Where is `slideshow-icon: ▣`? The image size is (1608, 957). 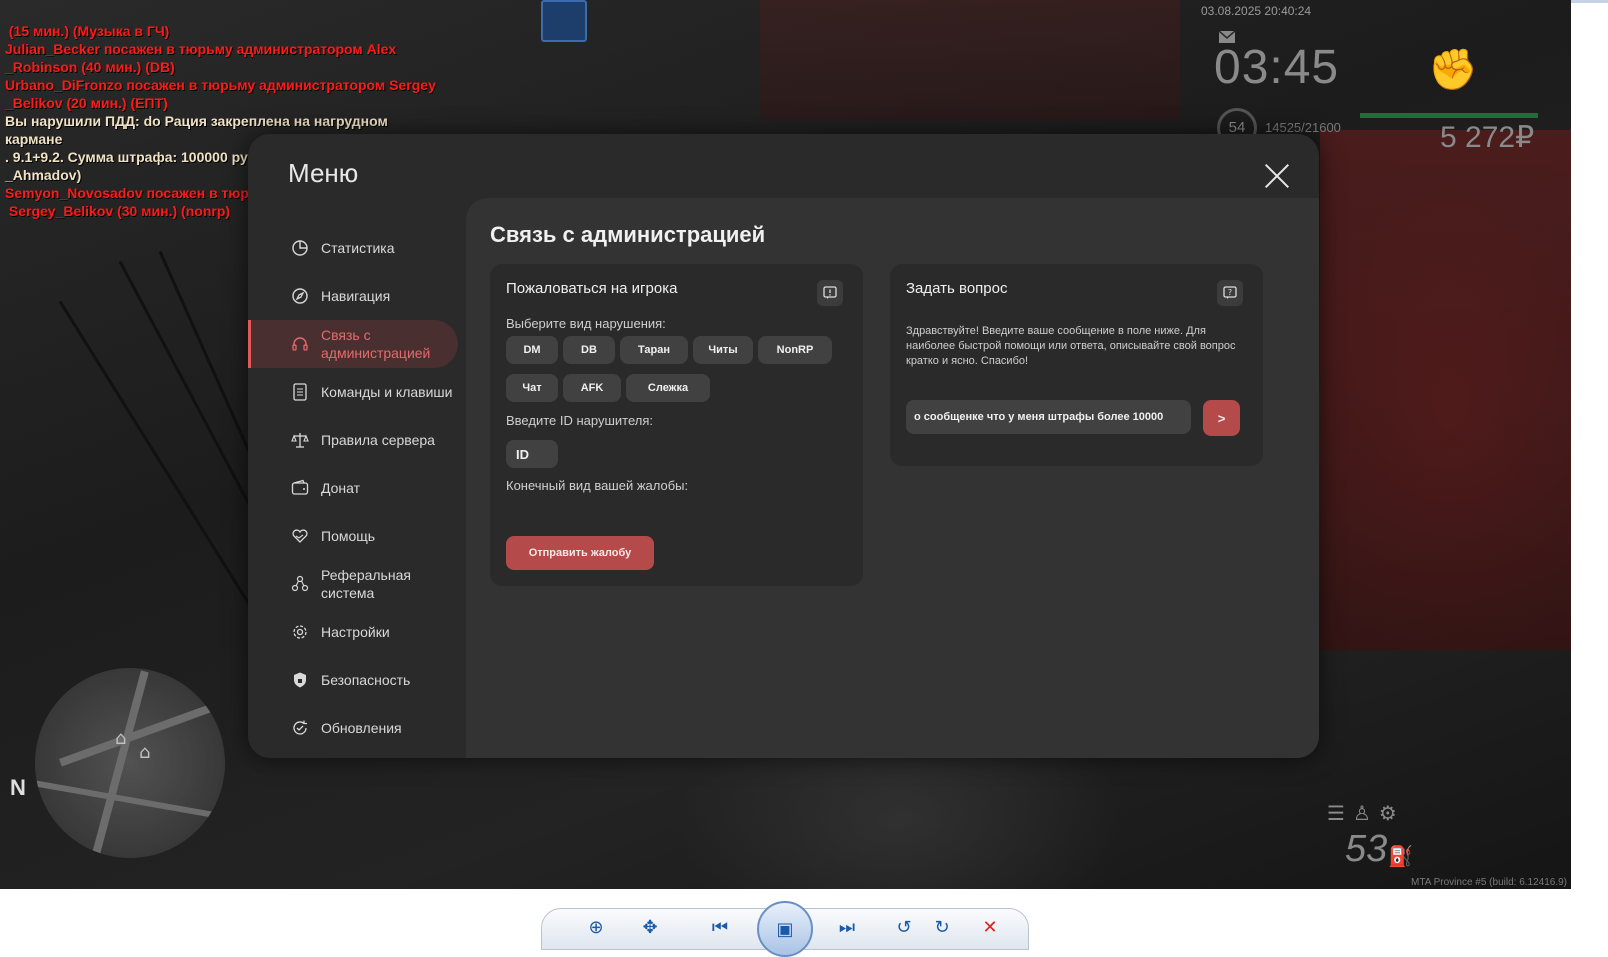 slideshow-icon: ▣ is located at coordinates (785, 929).